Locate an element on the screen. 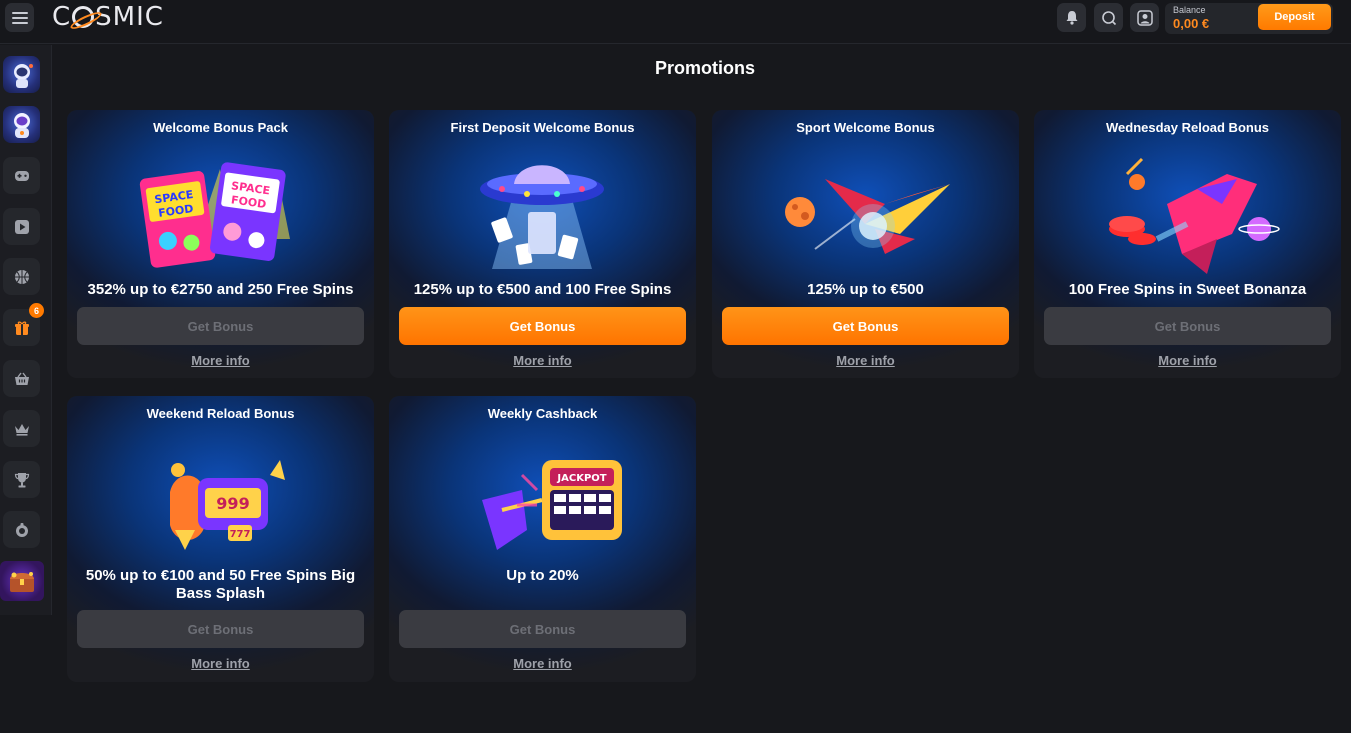  cosmic-logo: C SMIC is located at coordinates (108, 17).